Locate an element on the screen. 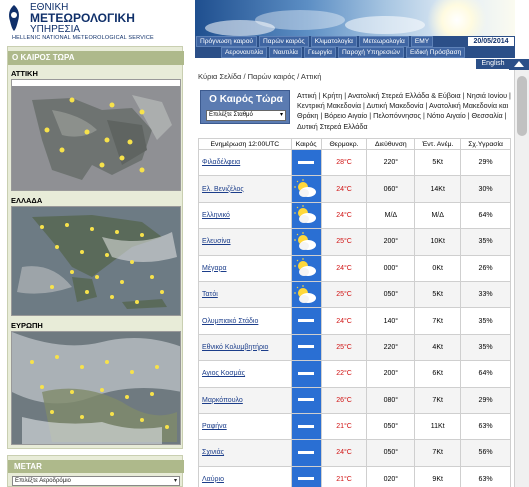 Image resolution: width=529 pixels, height=487 pixels. logo-subtitle: HELLENIC NATIONAL METEOROLOGICAL SERVICE is located at coordinates (83, 38).